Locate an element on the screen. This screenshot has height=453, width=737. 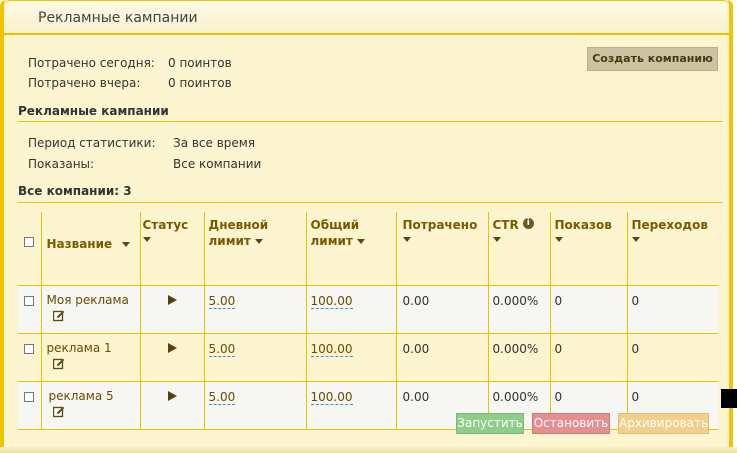
name-cell: реклама 1 is located at coordinates (90, 357).